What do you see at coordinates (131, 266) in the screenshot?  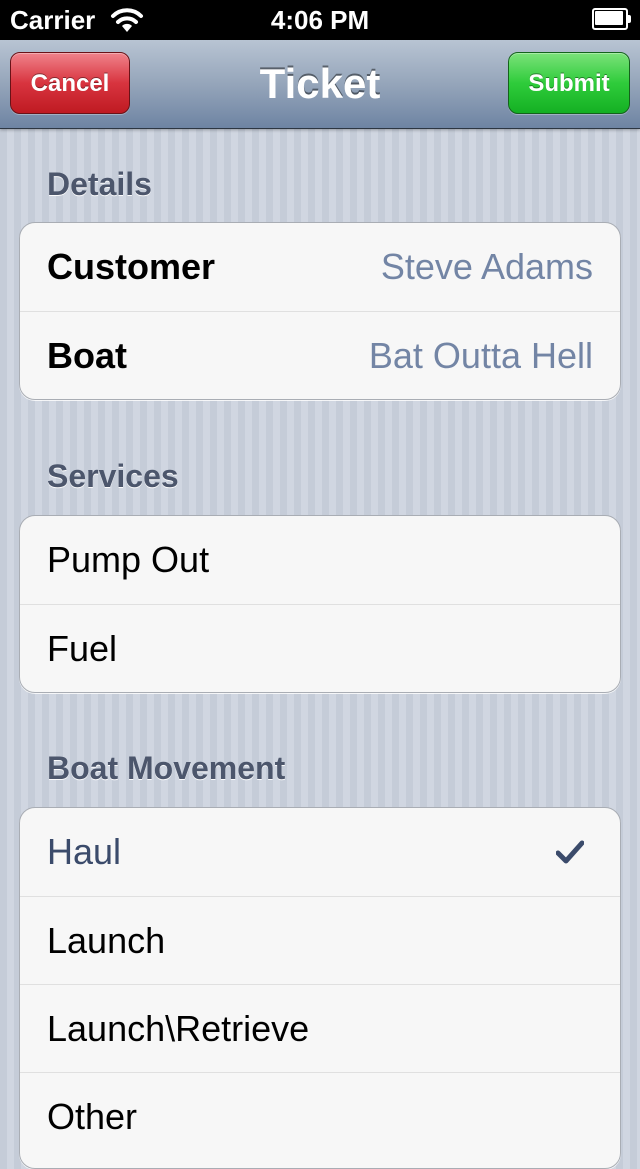 I see `customer-label: Customer` at bounding box center [131, 266].